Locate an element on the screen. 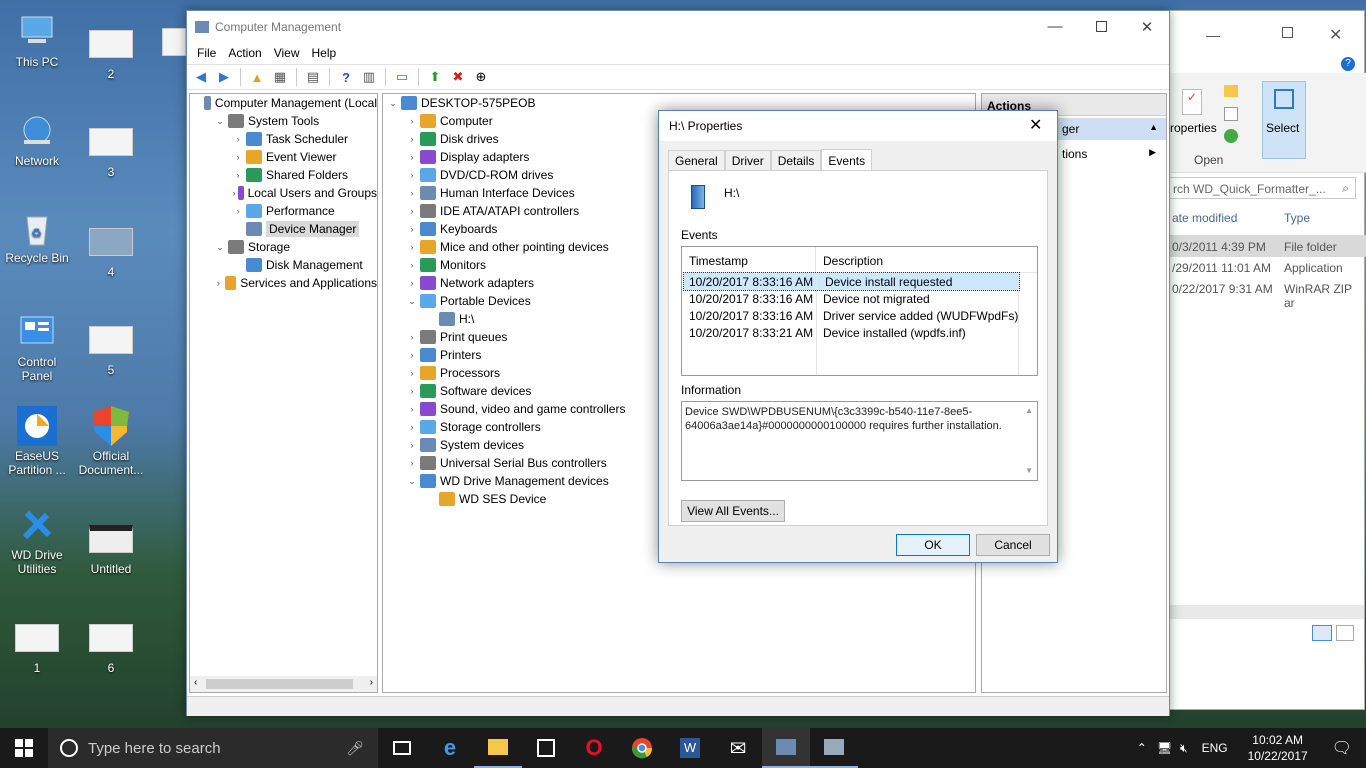 The width and height of the screenshot is (1366, 768). forward-arrow-icon: ▶ is located at coordinates (224, 77).